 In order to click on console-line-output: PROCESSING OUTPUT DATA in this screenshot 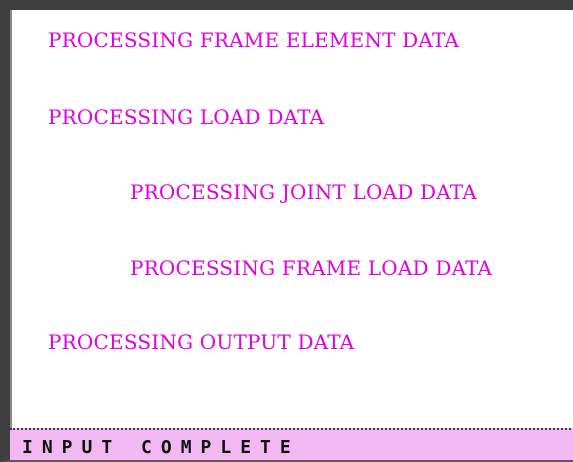, I will do `click(201, 342)`.